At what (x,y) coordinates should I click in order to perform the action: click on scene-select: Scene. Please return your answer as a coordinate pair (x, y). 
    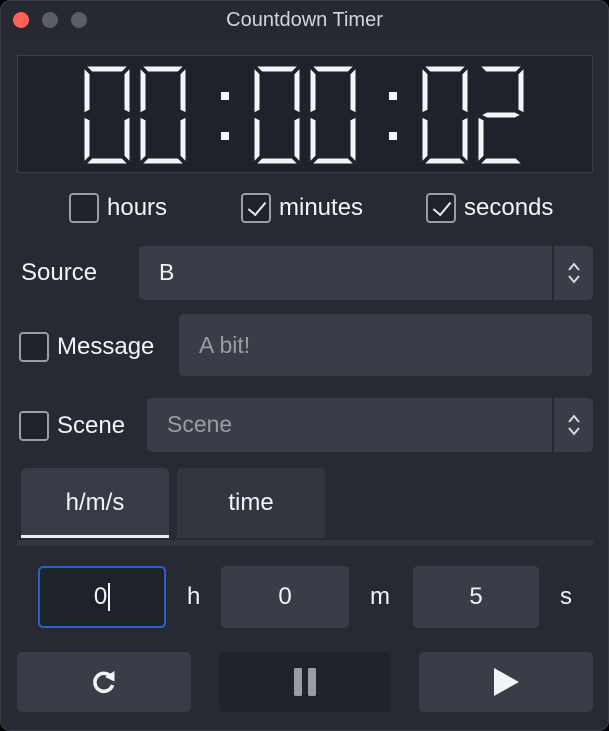
    Looking at the image, I should click on (370, 425).